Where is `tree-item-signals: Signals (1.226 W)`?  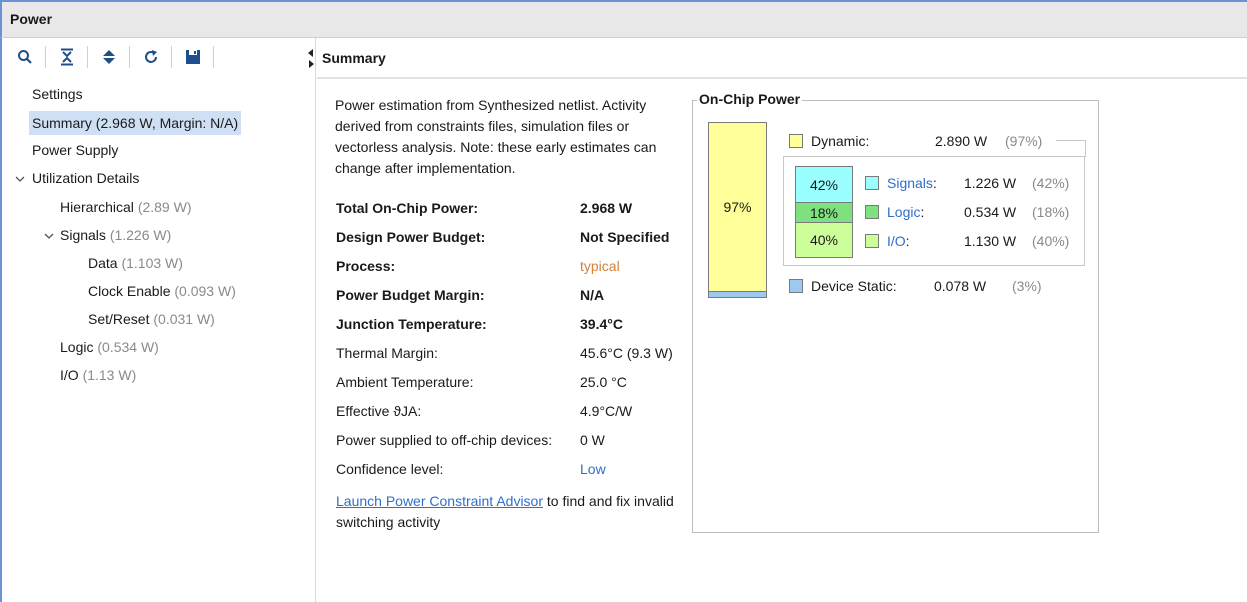 tree-item-signals: Signals (1.226 W) is located at coordinates (115, 235).